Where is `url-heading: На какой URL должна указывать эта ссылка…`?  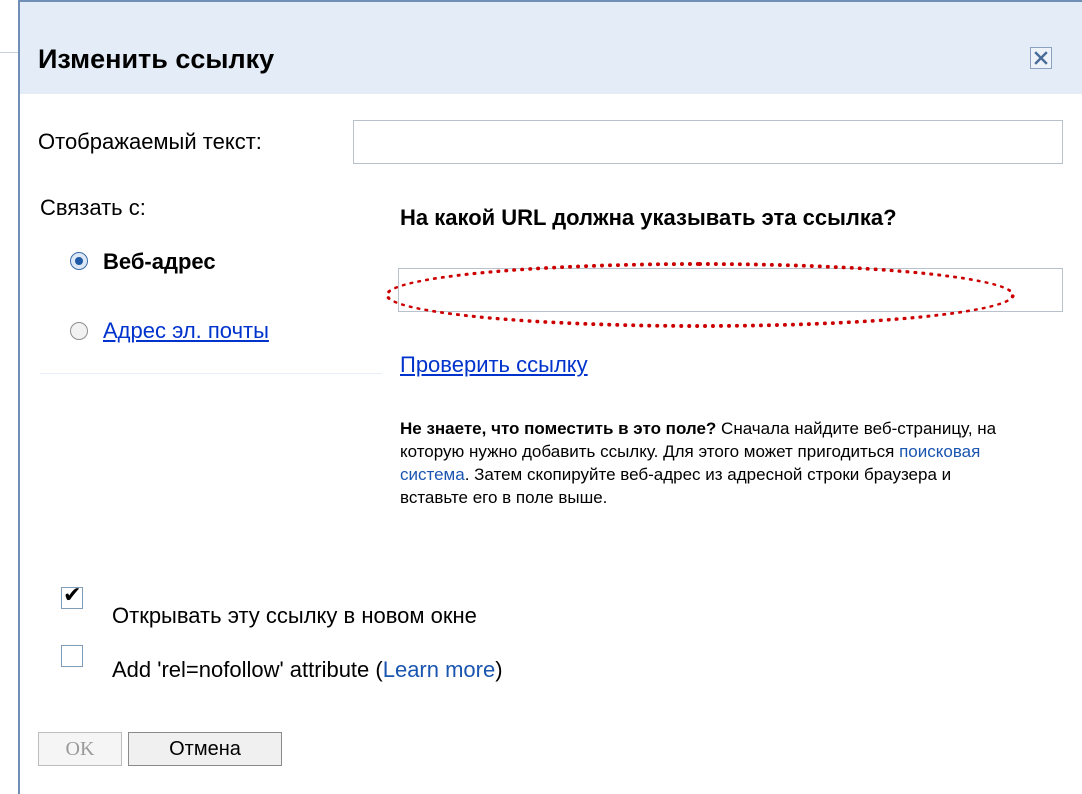
url-heading: На какой URL должна указывать эта ссылка… is located at coordinates (648, 217).